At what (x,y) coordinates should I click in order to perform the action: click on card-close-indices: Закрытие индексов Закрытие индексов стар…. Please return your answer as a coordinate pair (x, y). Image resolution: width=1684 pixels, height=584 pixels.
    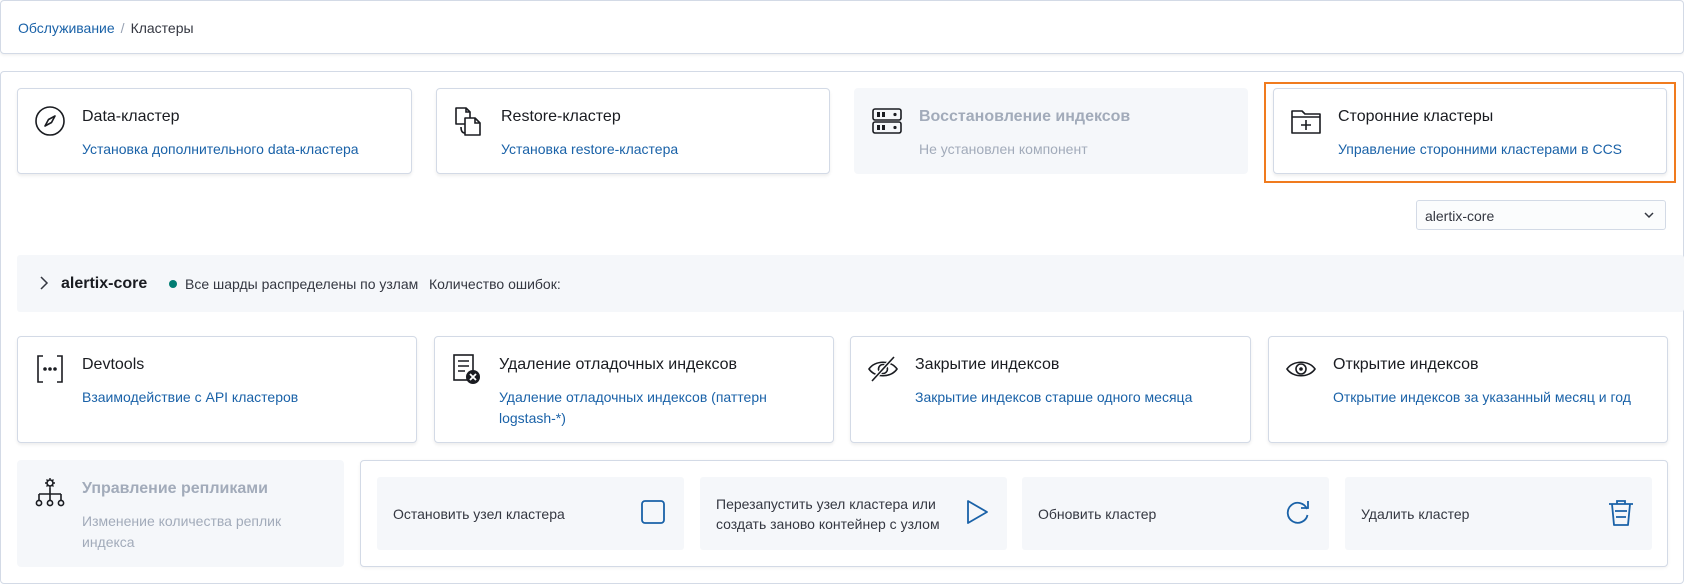
    Looking at the image, I should click on (1050, 389).